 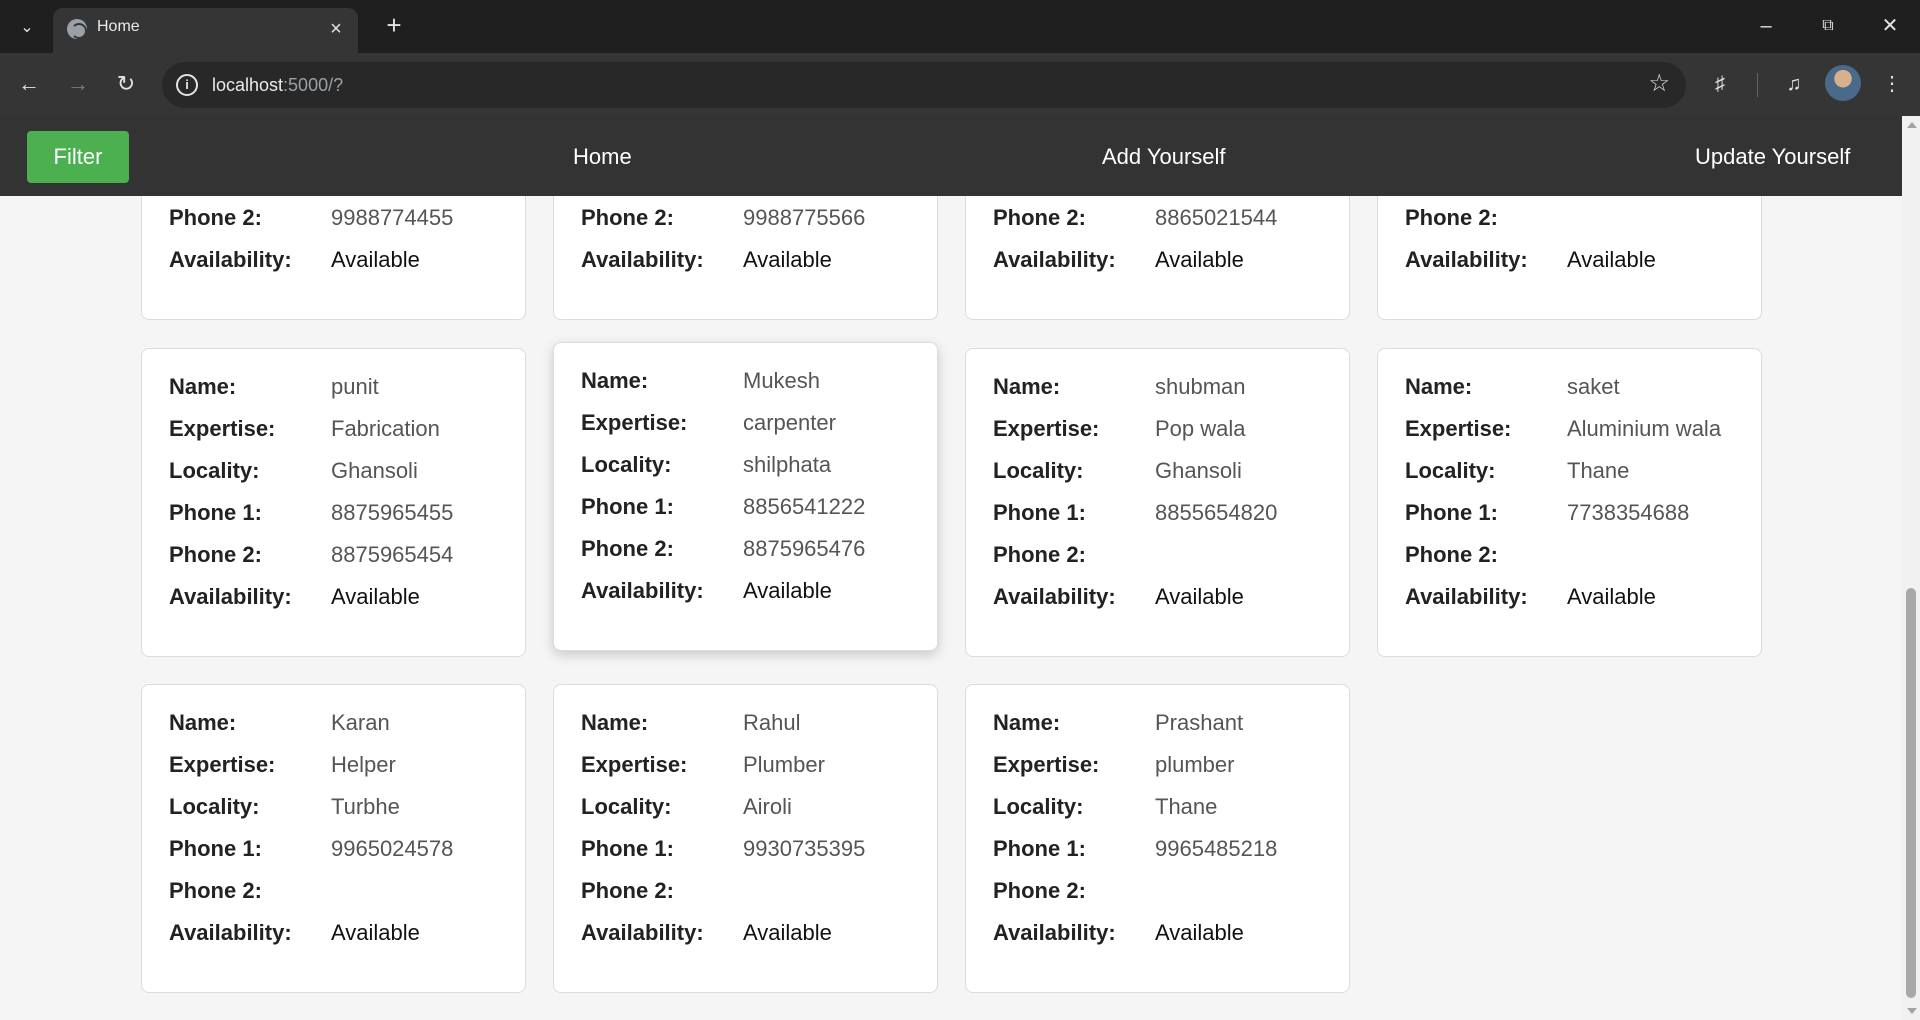 I want to click on expertise-value: Fabrication, so click(x=385, y=428).